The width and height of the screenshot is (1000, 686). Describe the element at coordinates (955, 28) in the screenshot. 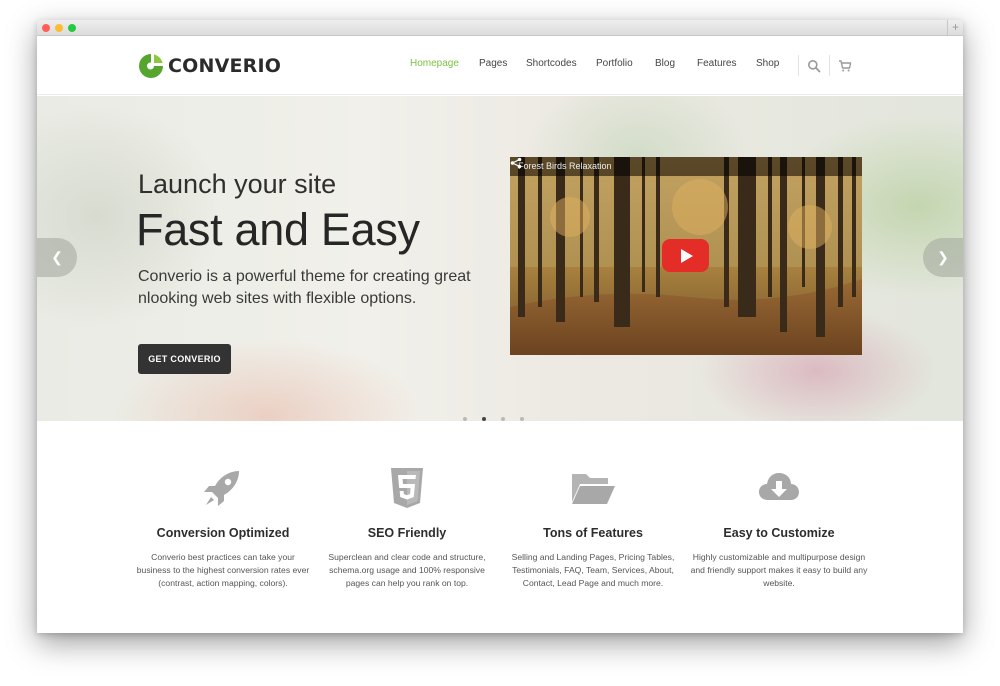

I see `new-tab-button: +` at that location.